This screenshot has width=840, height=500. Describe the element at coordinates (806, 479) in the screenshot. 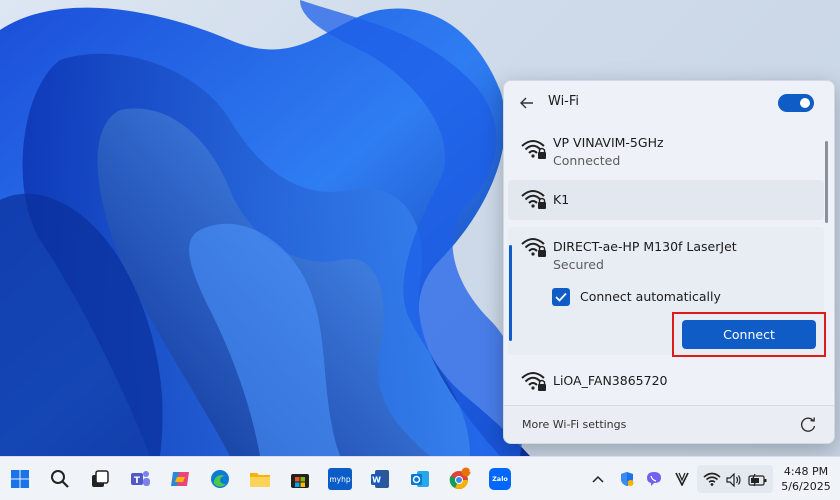

I see `system-clock: 4:48 PM 5/6/2025` at that location.